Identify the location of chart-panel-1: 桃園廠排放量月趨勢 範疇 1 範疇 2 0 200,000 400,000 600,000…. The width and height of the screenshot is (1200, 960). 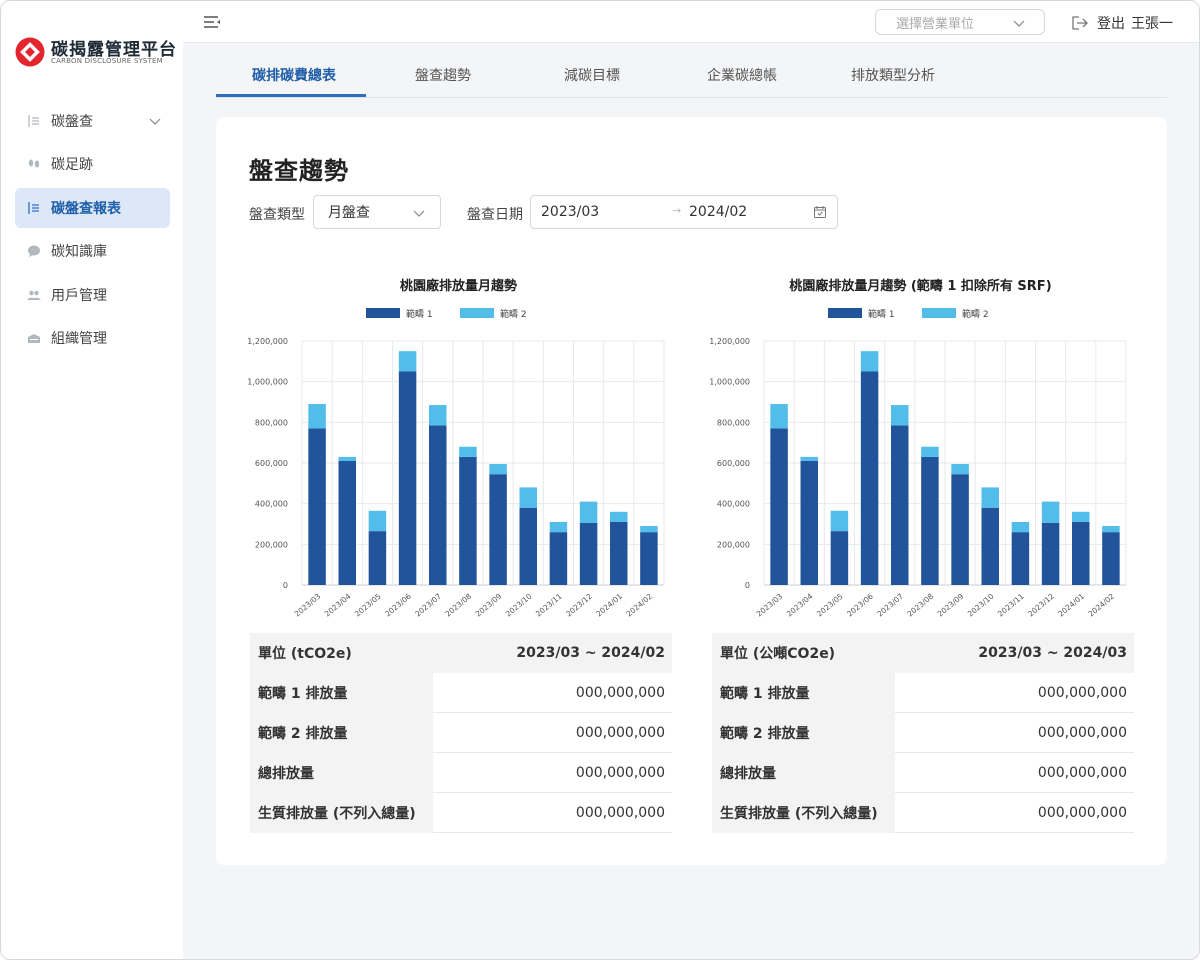
(458, 452).